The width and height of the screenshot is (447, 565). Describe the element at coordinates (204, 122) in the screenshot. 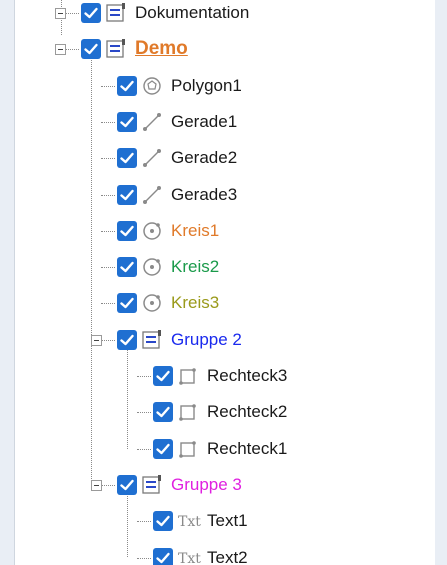

I see `layer-item-gerade1-label: Gerade1` at that location.